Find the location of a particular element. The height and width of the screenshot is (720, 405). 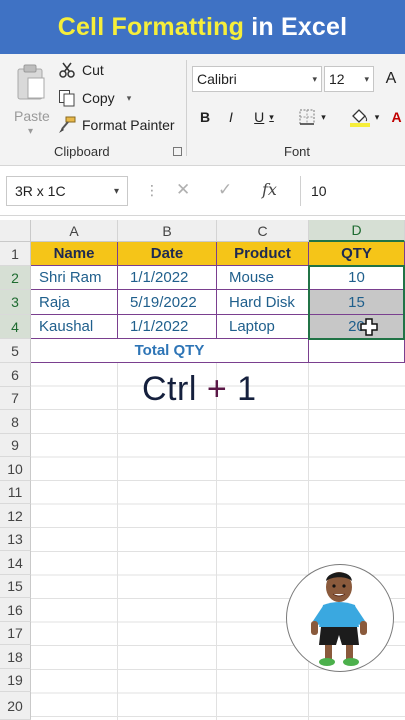

borders-button: ▾ is located at coordinates (312, 117).